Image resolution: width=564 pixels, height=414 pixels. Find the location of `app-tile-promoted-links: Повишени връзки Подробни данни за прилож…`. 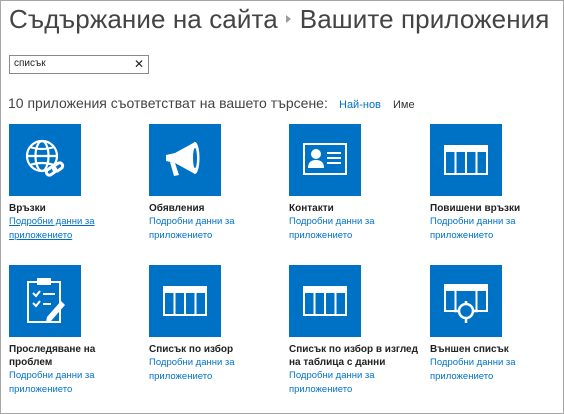

app-tile-promoted-links: Повишени връзки Подробни данни за прилож… is located at coordinates (497, 183).